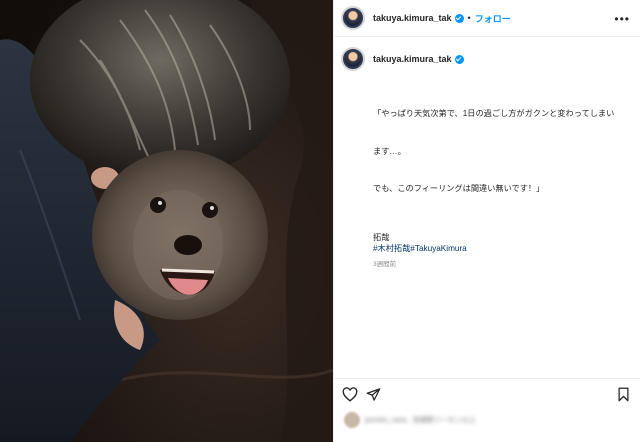 The image size is (640, 442). I want to click on bookmark-icon, so click(623, 397).